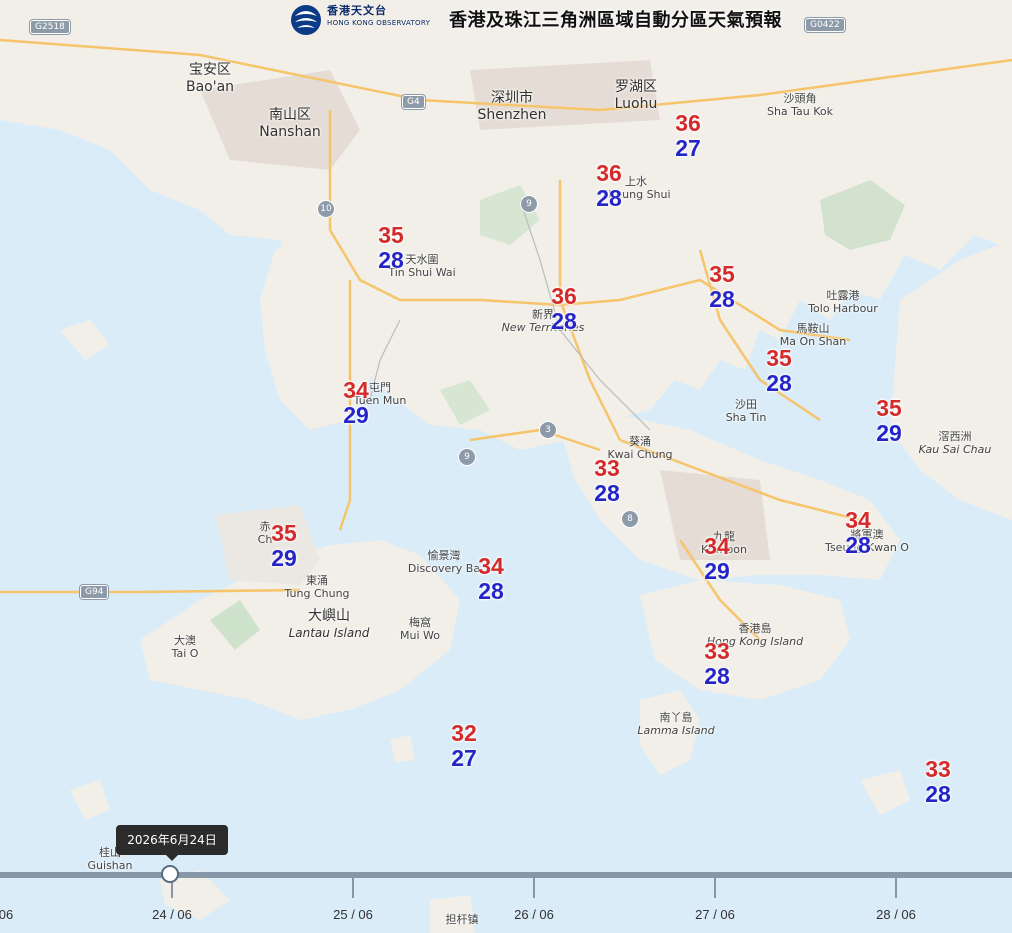  What do you see at coordinates (548, 430) in the screenshot?
I see `route-marker: 3` at bounding box center [548, 430].